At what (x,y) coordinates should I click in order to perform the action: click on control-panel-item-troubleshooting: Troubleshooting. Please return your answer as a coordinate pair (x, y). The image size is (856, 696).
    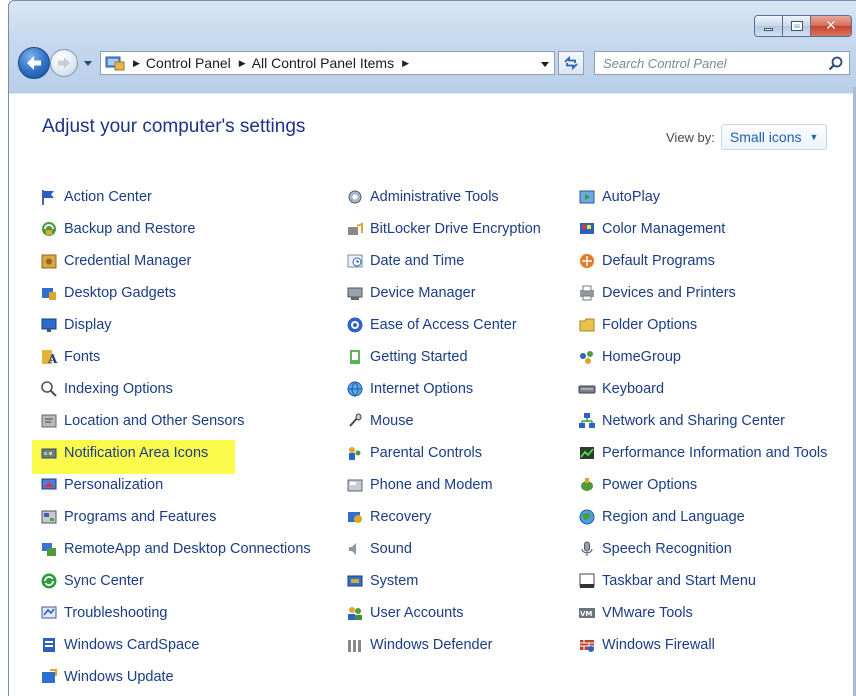
    Looking at the image, I should click on (175, 613).